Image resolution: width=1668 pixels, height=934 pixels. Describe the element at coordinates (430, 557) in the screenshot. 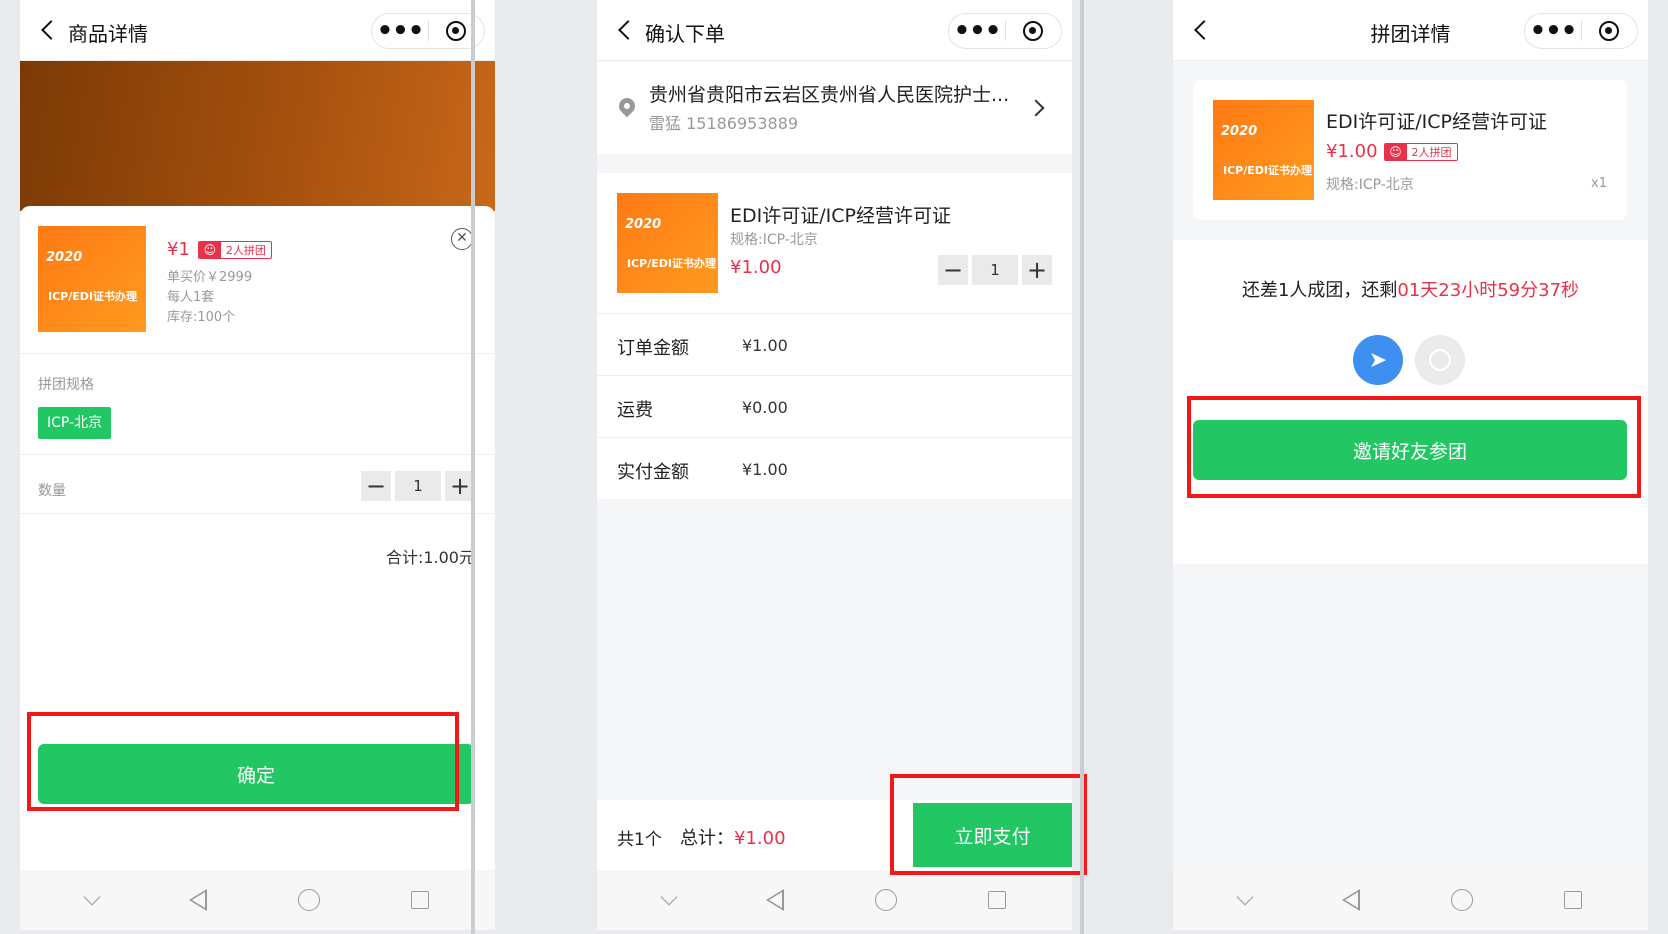

I see `total-amount: 合计:1.00元` at that location.